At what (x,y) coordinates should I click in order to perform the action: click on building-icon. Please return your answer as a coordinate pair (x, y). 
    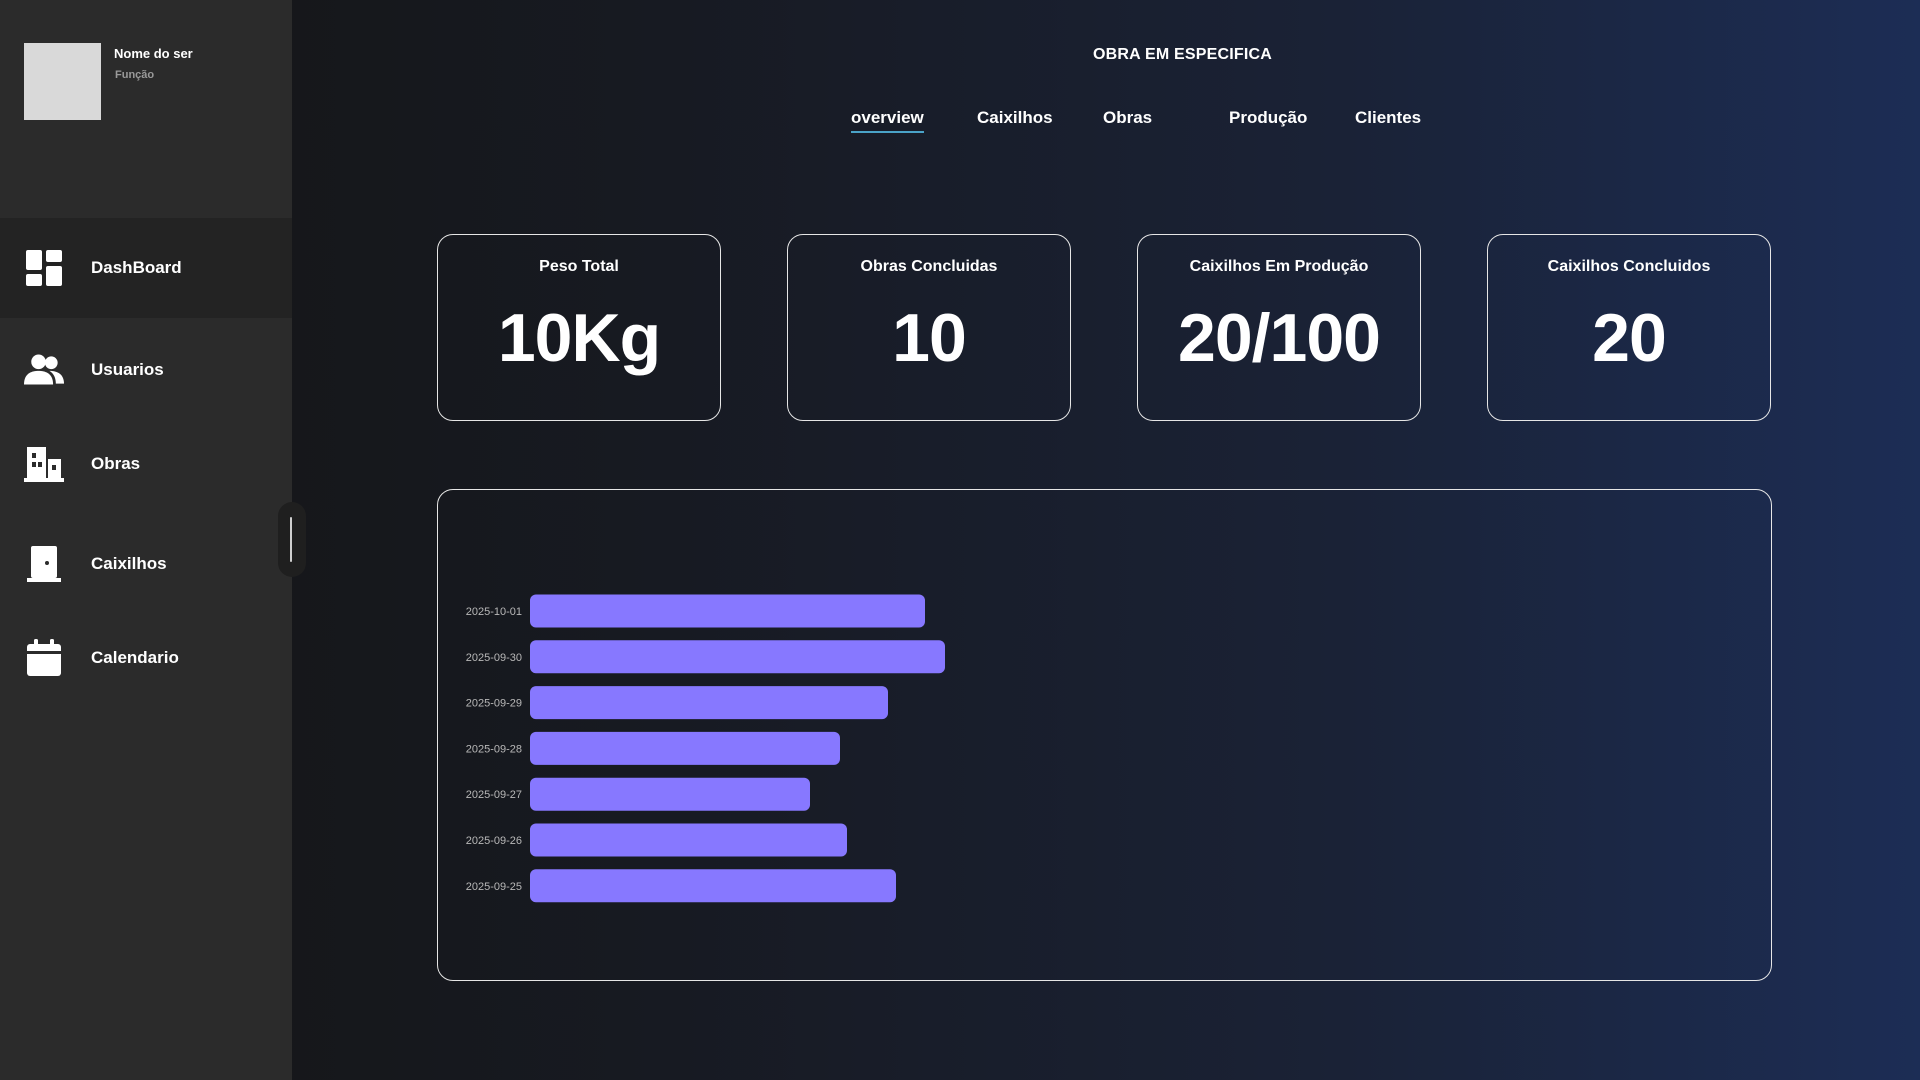
    Looking at the image, I should click on (44, 464).